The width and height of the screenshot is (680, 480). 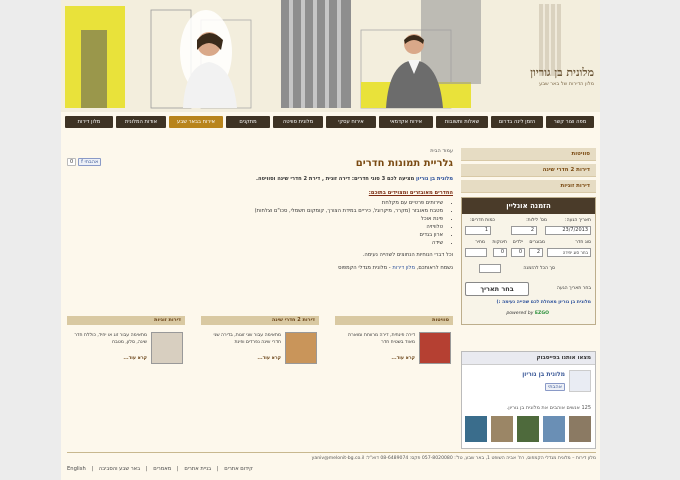 I want to click on price-label: מחיר, so click(x=480, y=242).